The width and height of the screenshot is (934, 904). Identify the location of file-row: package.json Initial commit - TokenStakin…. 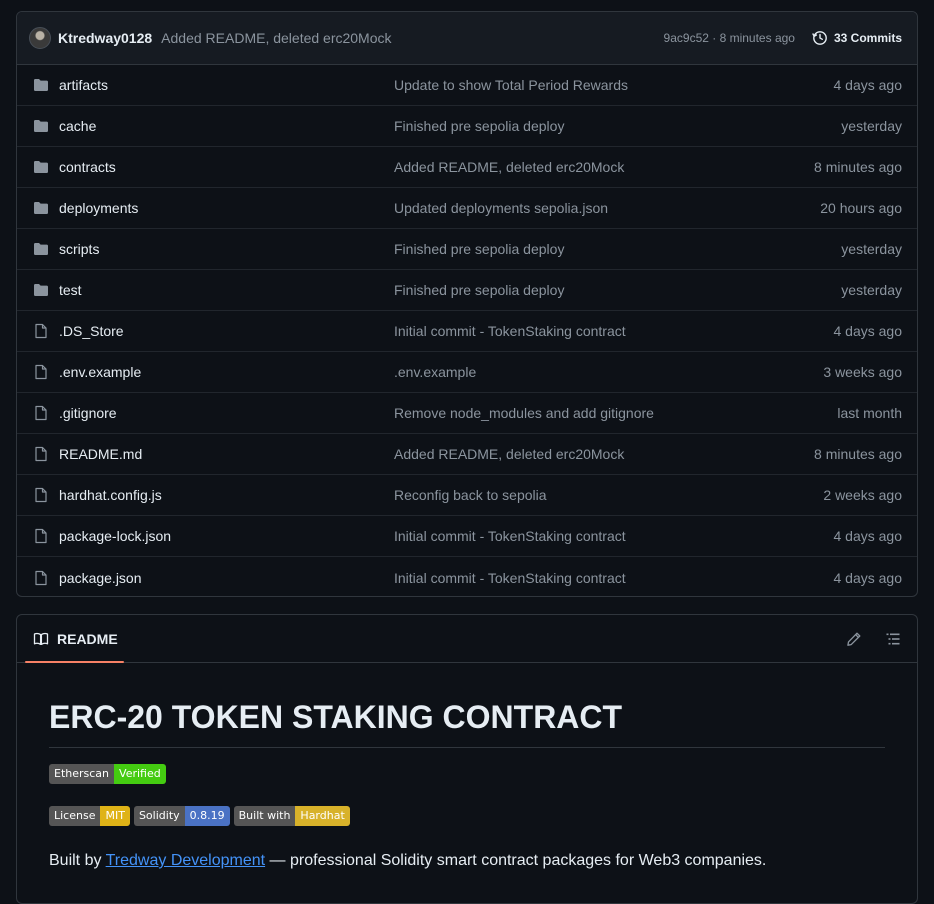
(467, 576).